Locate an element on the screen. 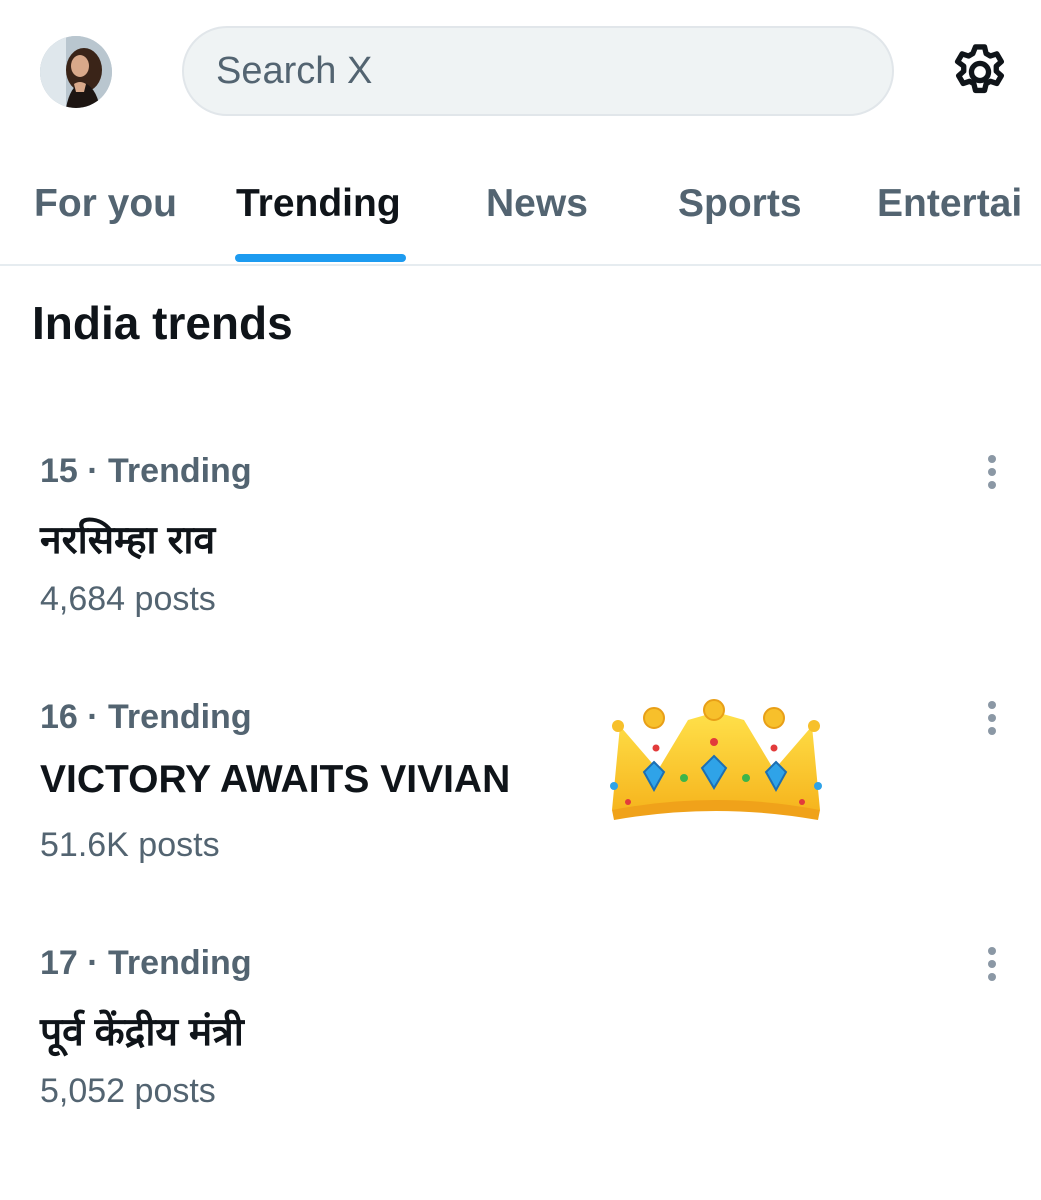 The image size is (1041, 1200). section-title: India trends is located at coordinates (162, 323).